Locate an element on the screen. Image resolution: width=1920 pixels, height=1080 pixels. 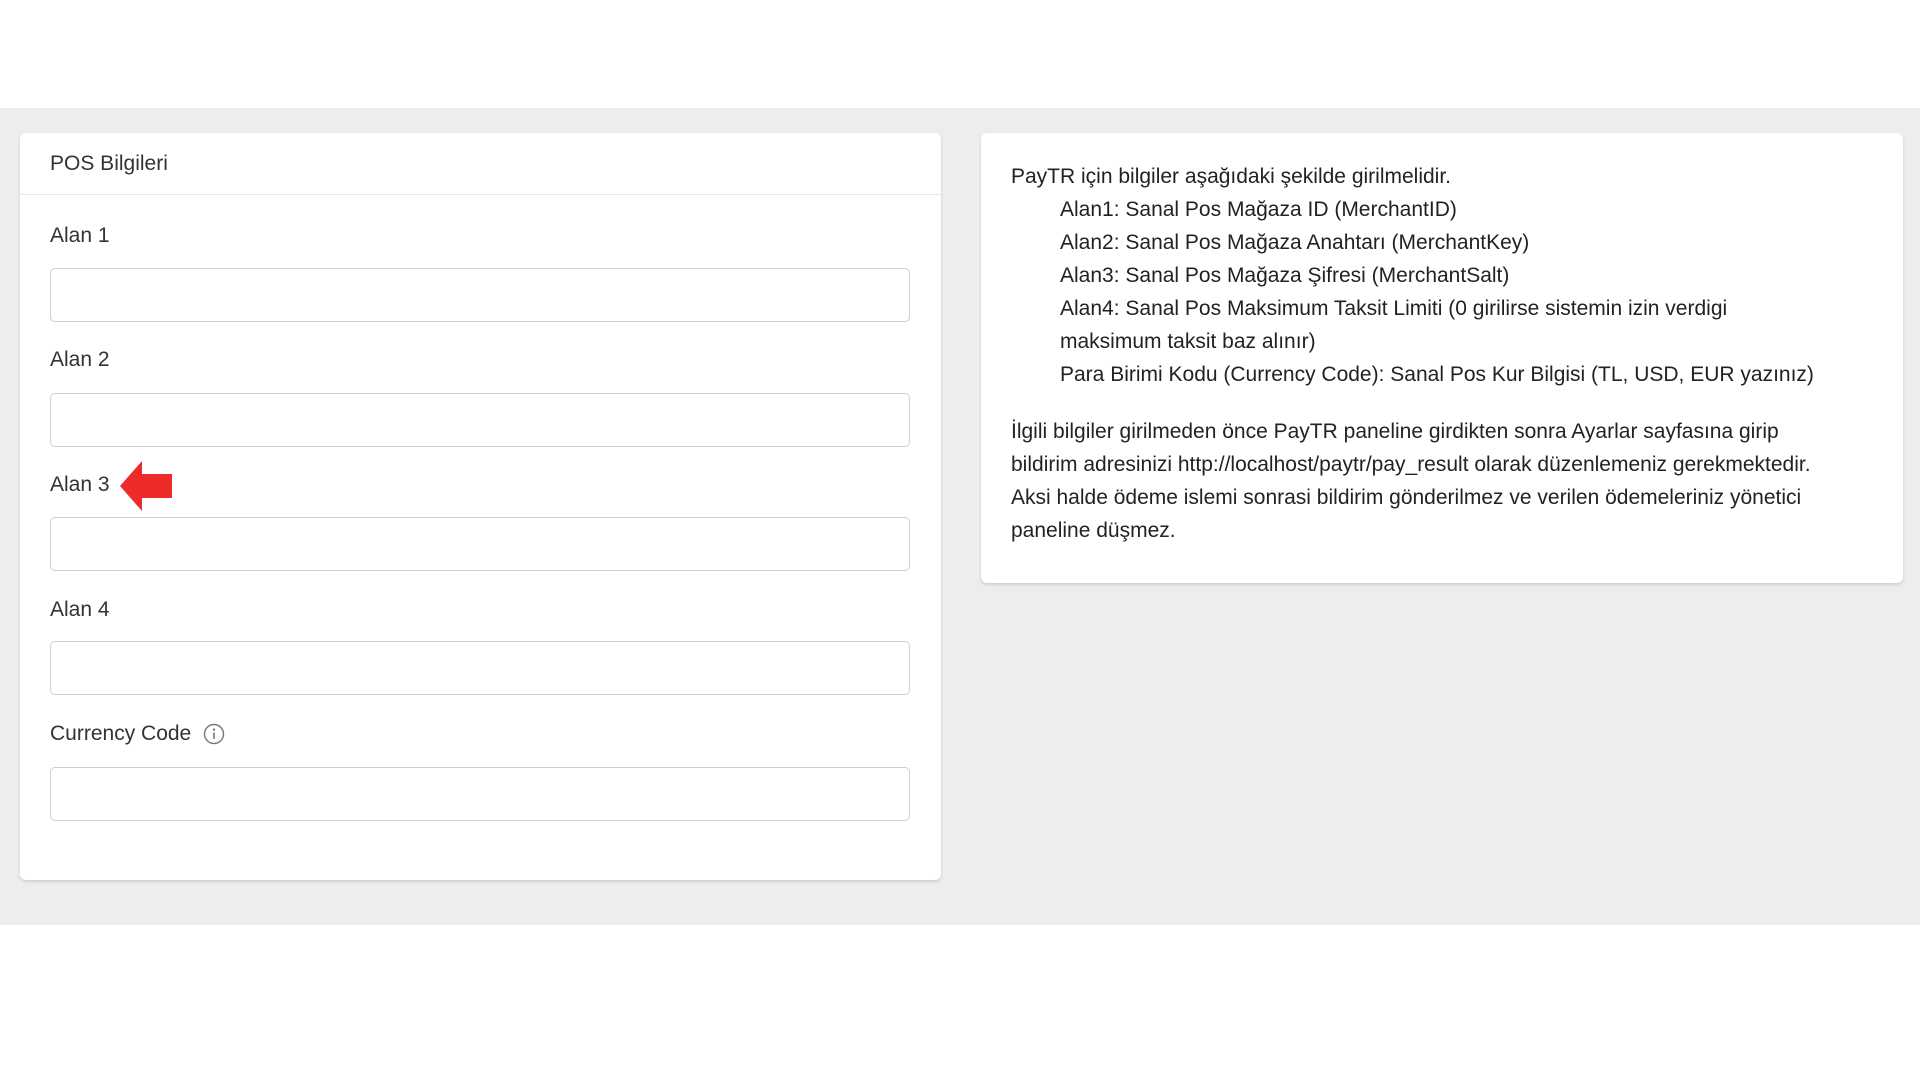
alan-4-input is located at coordinates (480, 668).